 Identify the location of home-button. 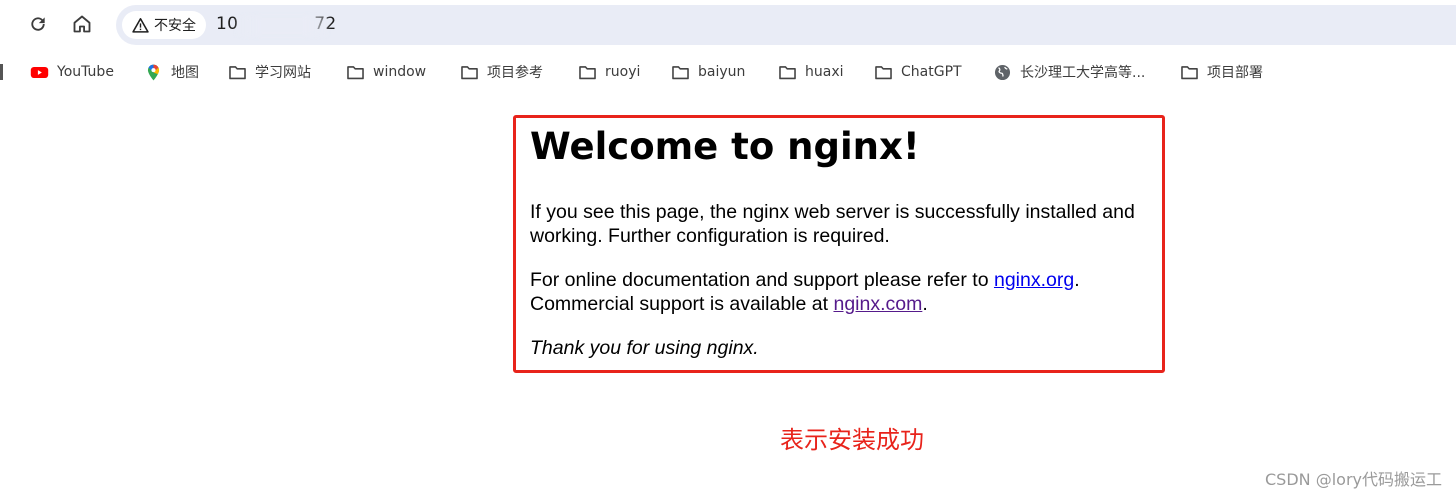
(82, 24).